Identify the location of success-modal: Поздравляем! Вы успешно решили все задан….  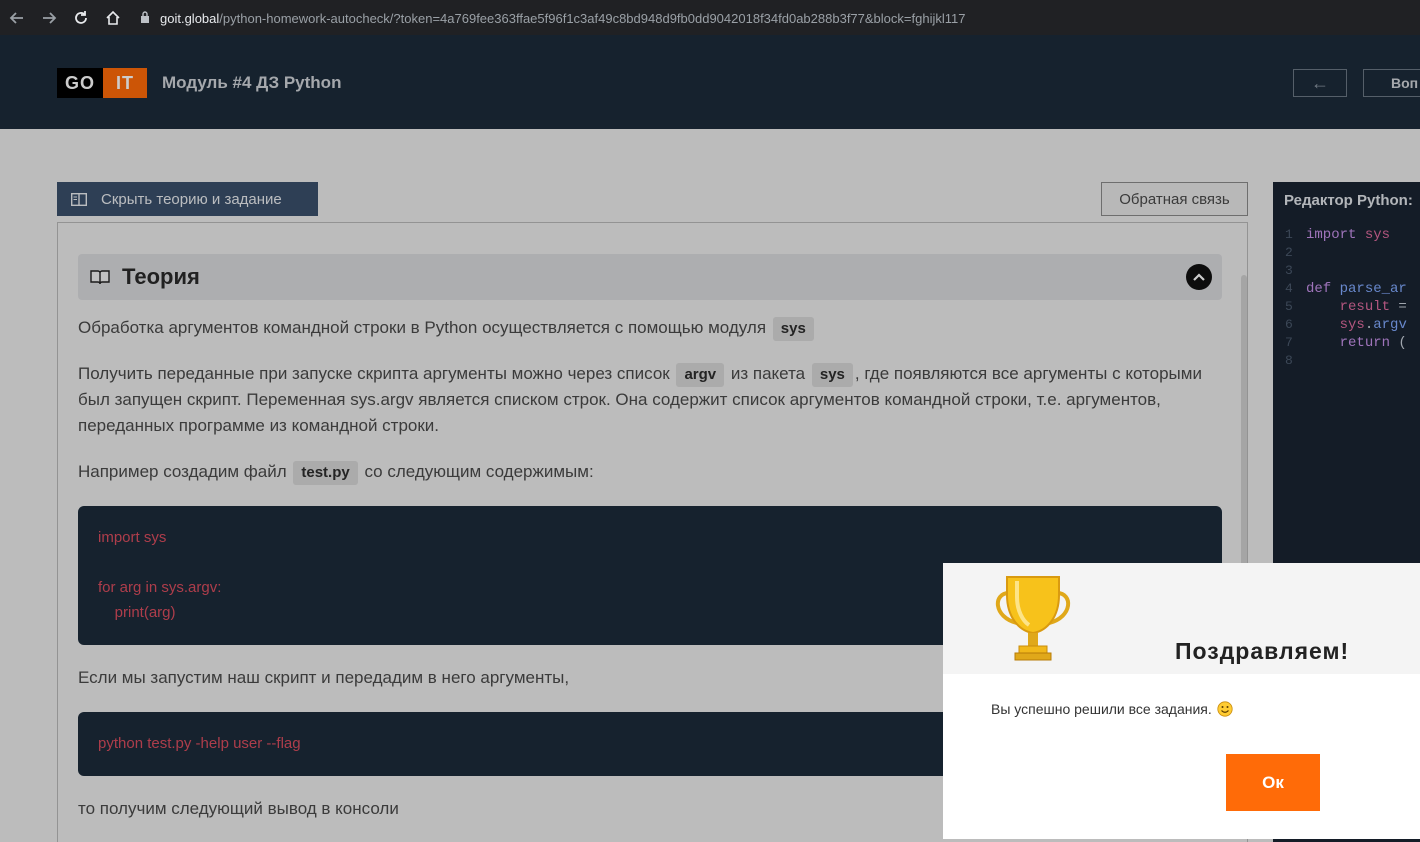
(1181, 701).